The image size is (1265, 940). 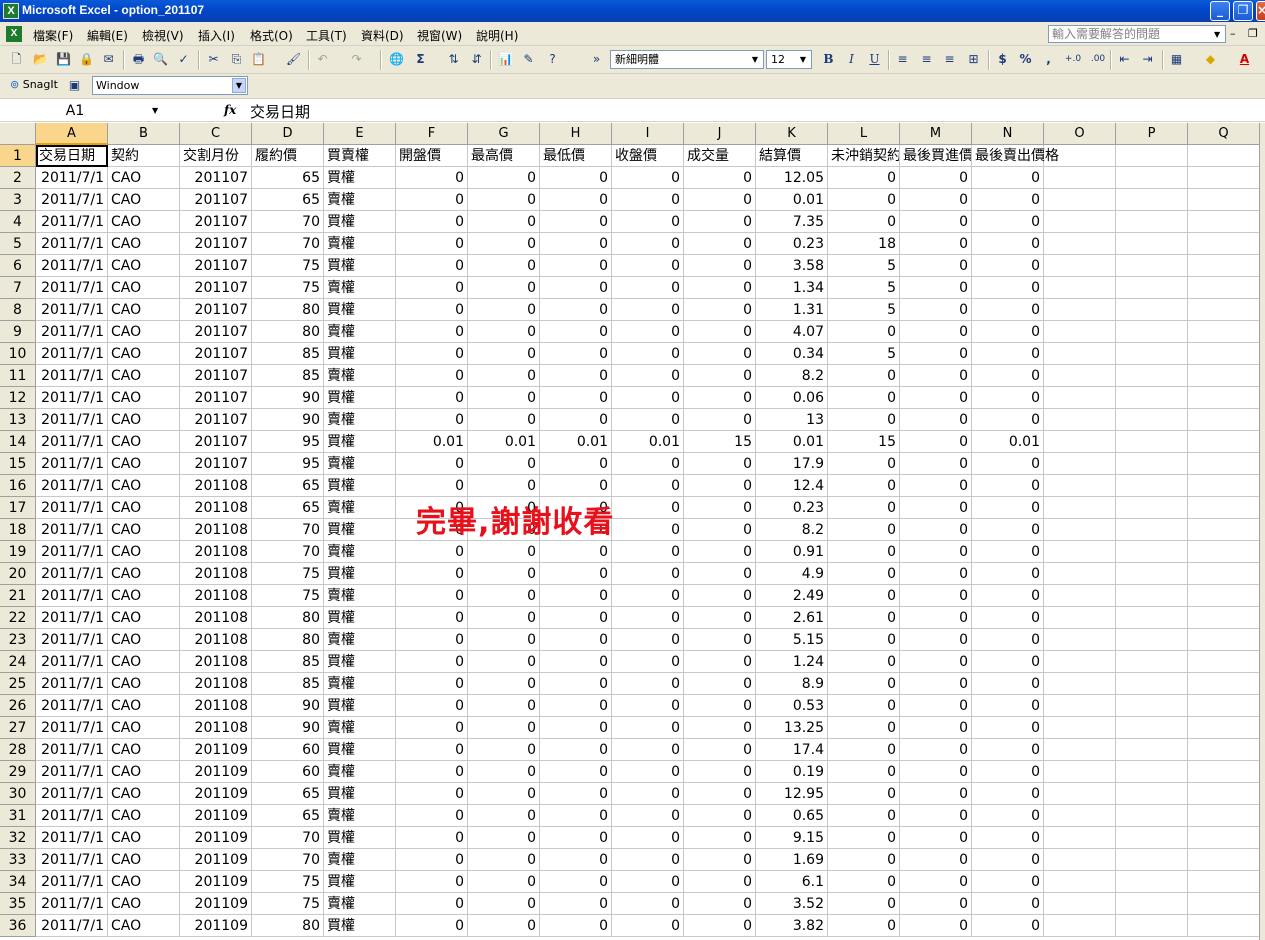 I want to click on table-cell: 0.01, so click(x=1008, y=442).